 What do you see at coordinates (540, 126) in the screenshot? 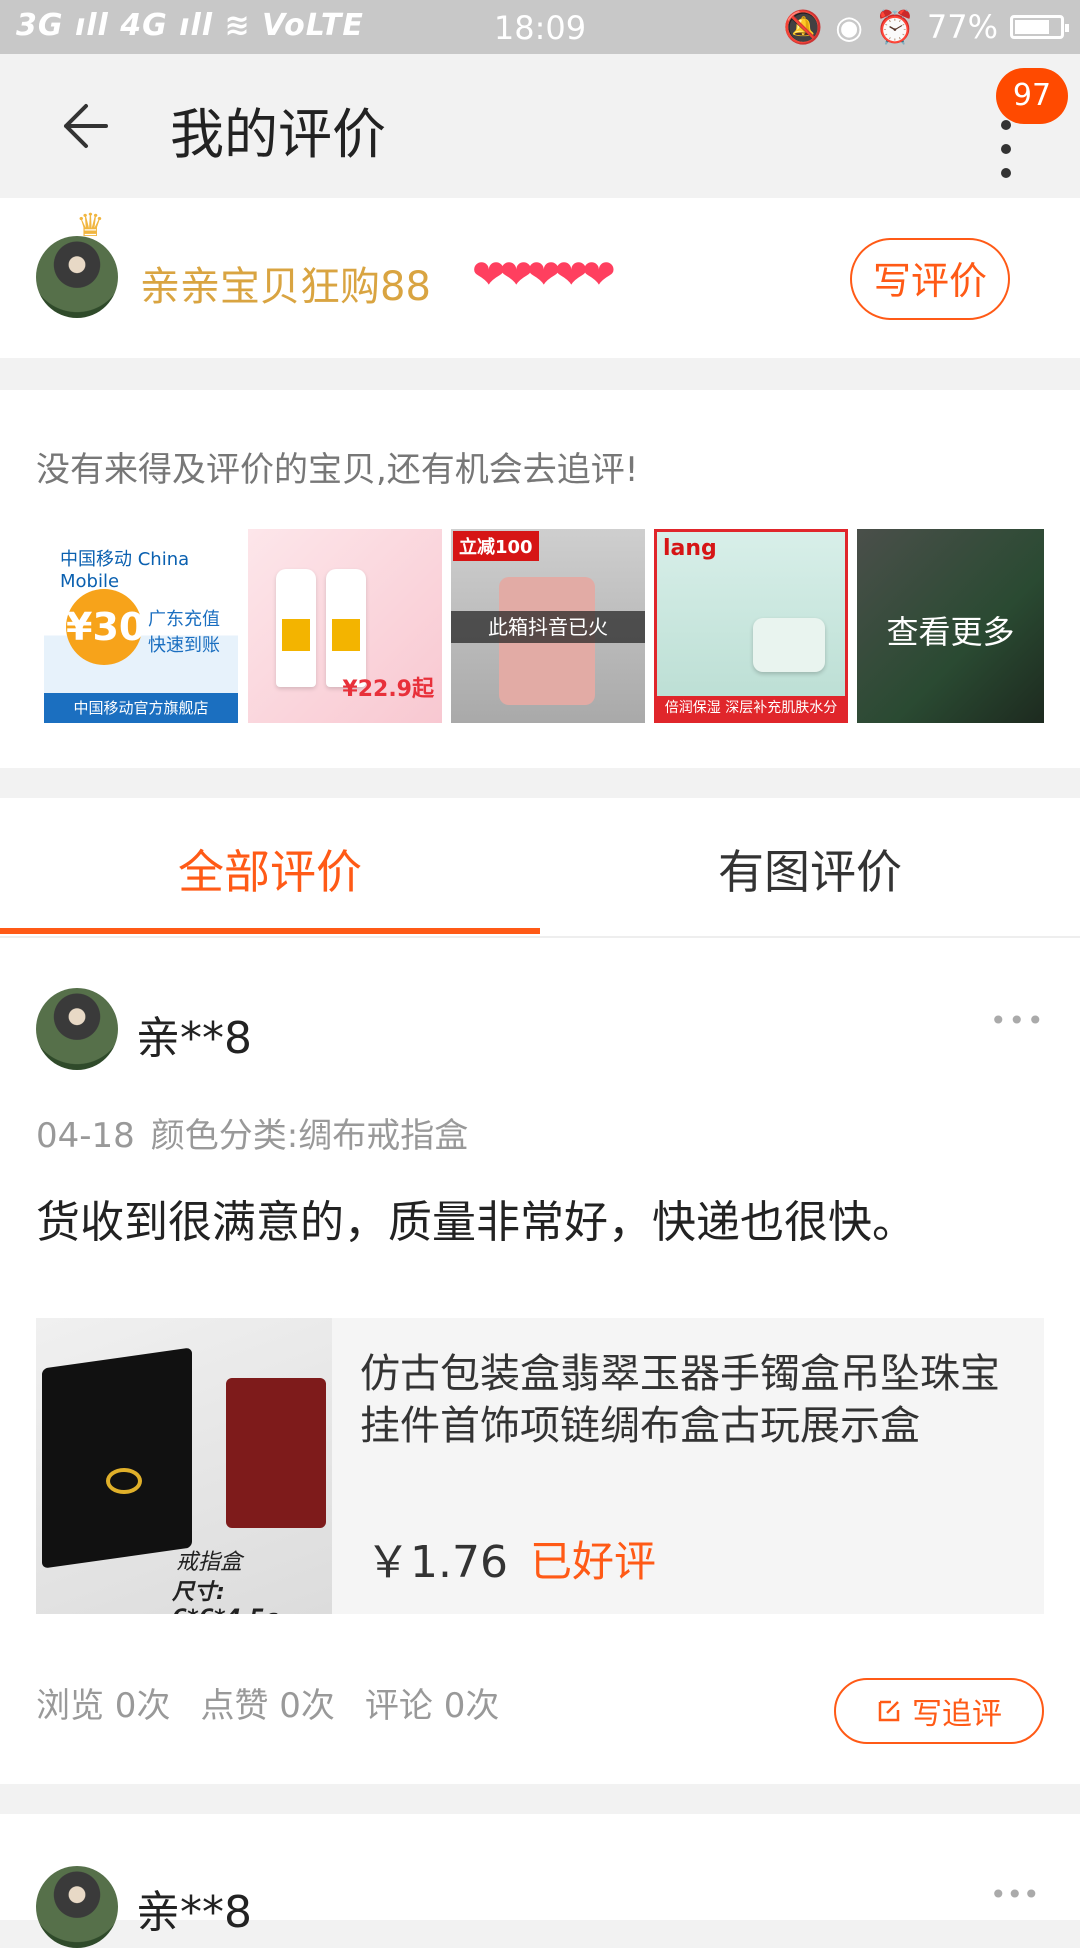
I see `app-header: 我的评价 97` at bounding box center [540, 126].